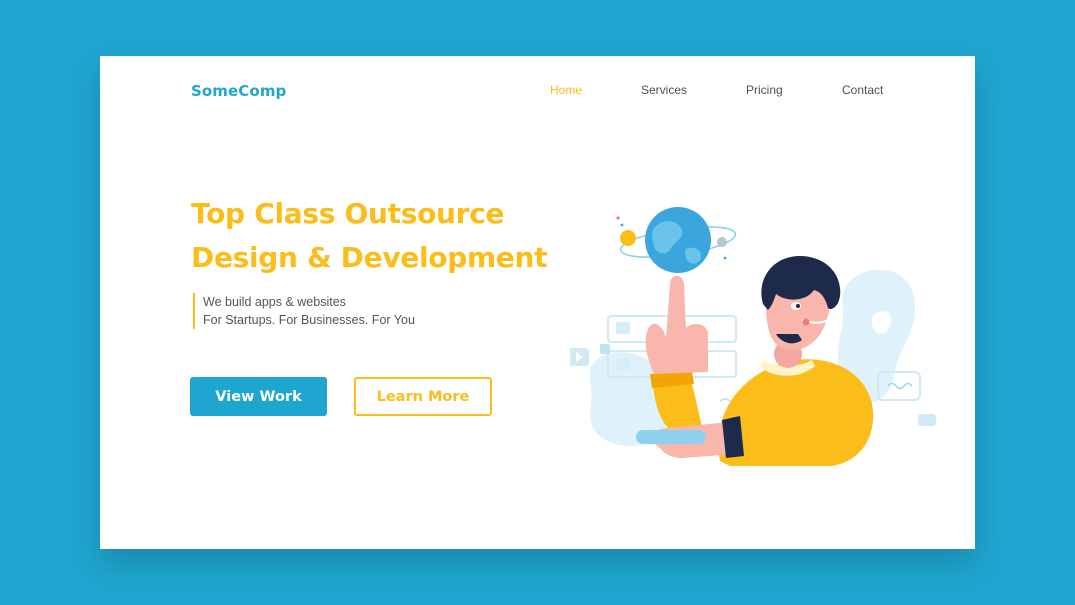 The width and height of the screenshot is (1075, 605). Describe the element at coordinates (274, 302) in the screenshot. I see `tagline-line-1: We build apps & websites` at that location.